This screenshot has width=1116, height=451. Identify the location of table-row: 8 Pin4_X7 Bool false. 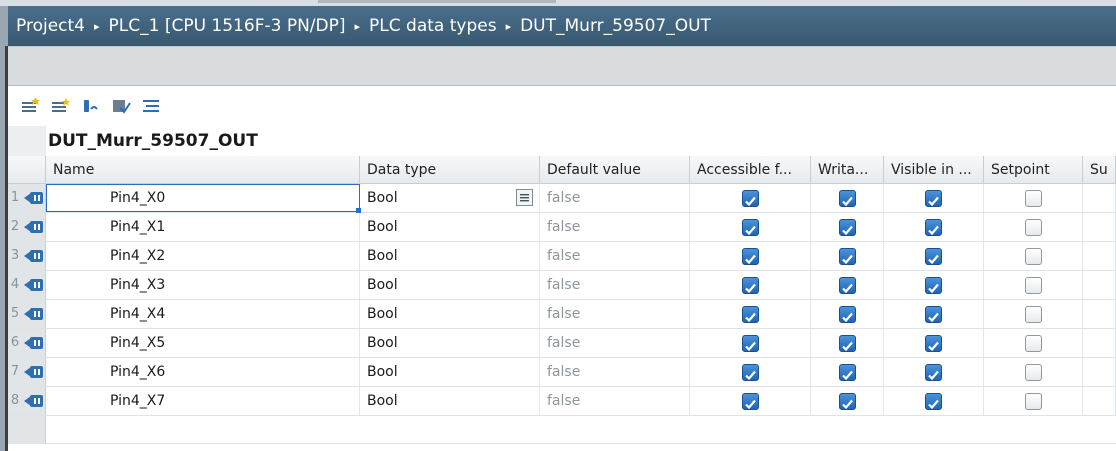
(562, 401).